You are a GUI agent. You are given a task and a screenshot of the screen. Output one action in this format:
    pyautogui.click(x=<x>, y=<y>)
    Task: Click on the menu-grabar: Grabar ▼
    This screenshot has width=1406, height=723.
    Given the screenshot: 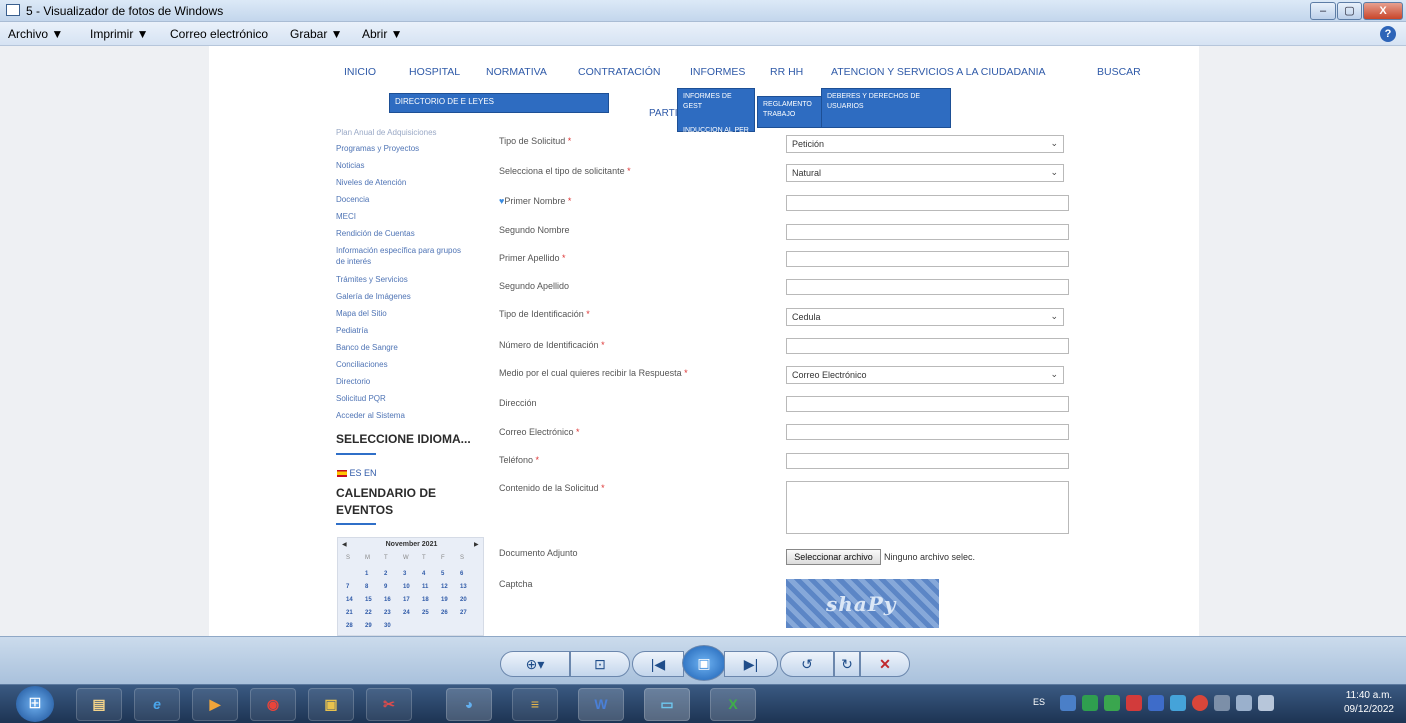 What is the action you would take?
    pyautogui.click(x=316, y=34)
    